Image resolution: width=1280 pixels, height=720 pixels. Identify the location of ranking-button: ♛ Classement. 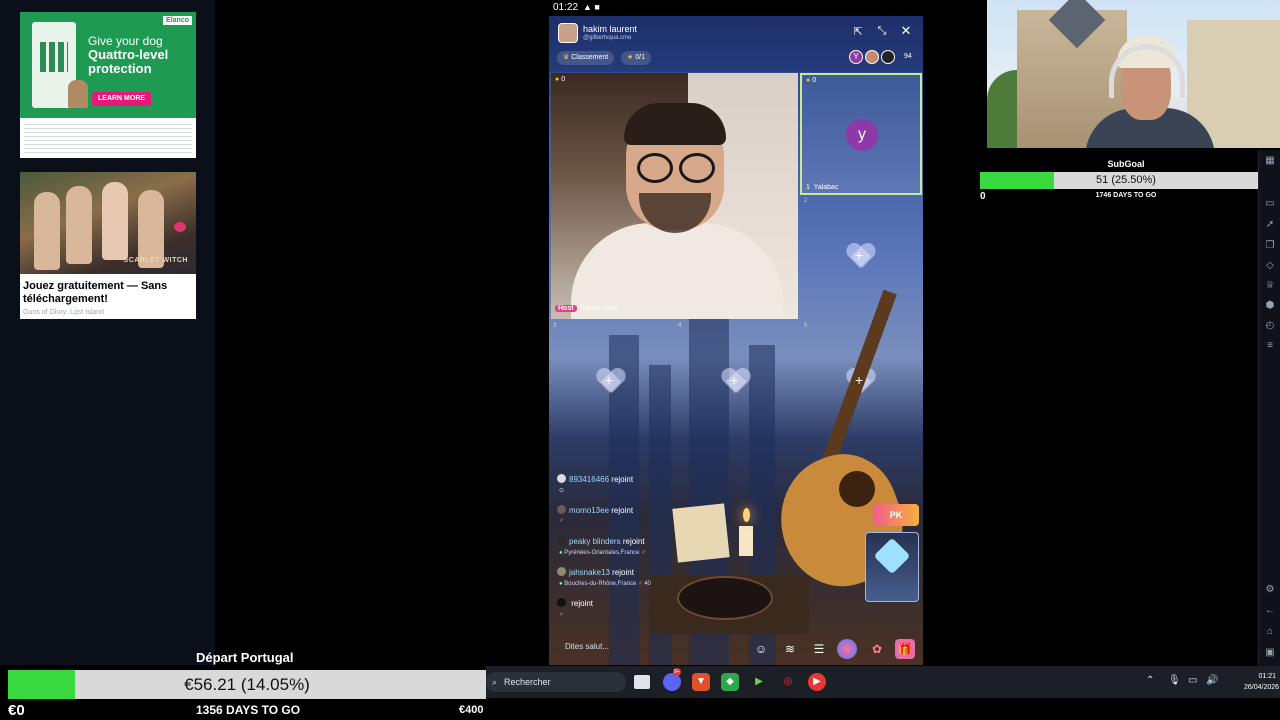
(586, 58).